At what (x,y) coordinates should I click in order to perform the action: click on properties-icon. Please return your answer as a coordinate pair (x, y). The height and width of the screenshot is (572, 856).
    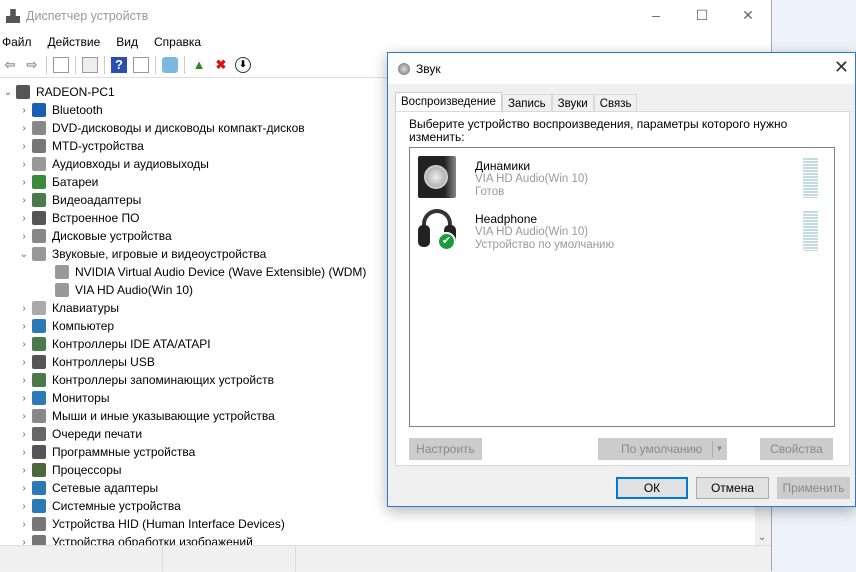
    Looking at the image, I should click on (90, 64).